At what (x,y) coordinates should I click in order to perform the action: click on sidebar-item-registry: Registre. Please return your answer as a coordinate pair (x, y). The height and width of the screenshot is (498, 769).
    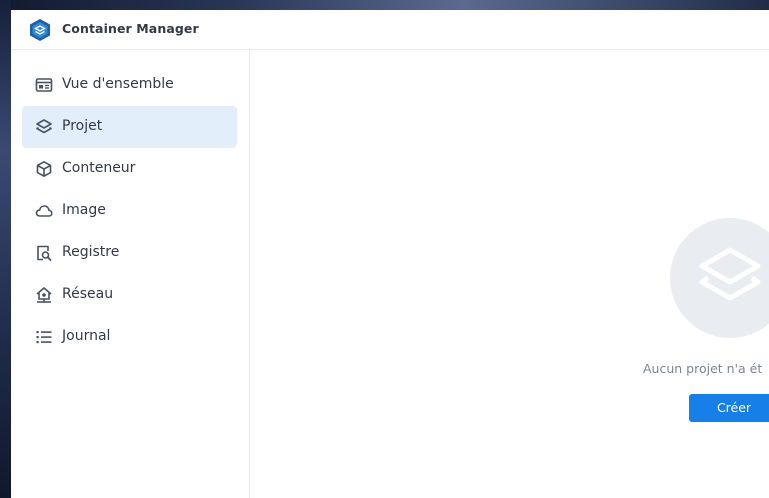
    Looking at the image, I should click on (129, 253).